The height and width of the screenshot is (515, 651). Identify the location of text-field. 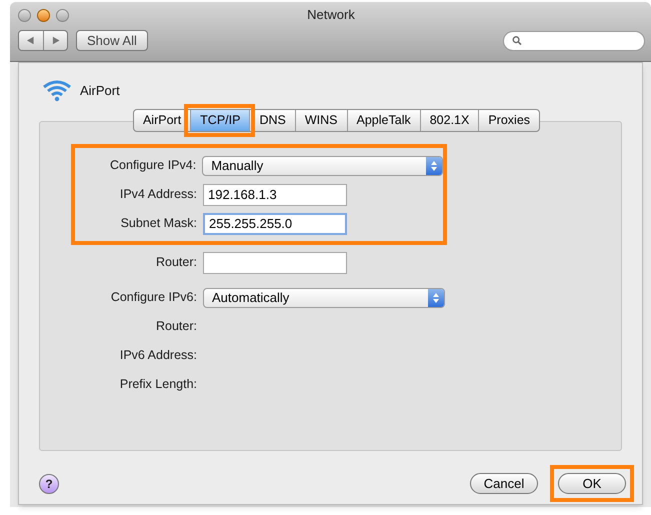
(275, 263).